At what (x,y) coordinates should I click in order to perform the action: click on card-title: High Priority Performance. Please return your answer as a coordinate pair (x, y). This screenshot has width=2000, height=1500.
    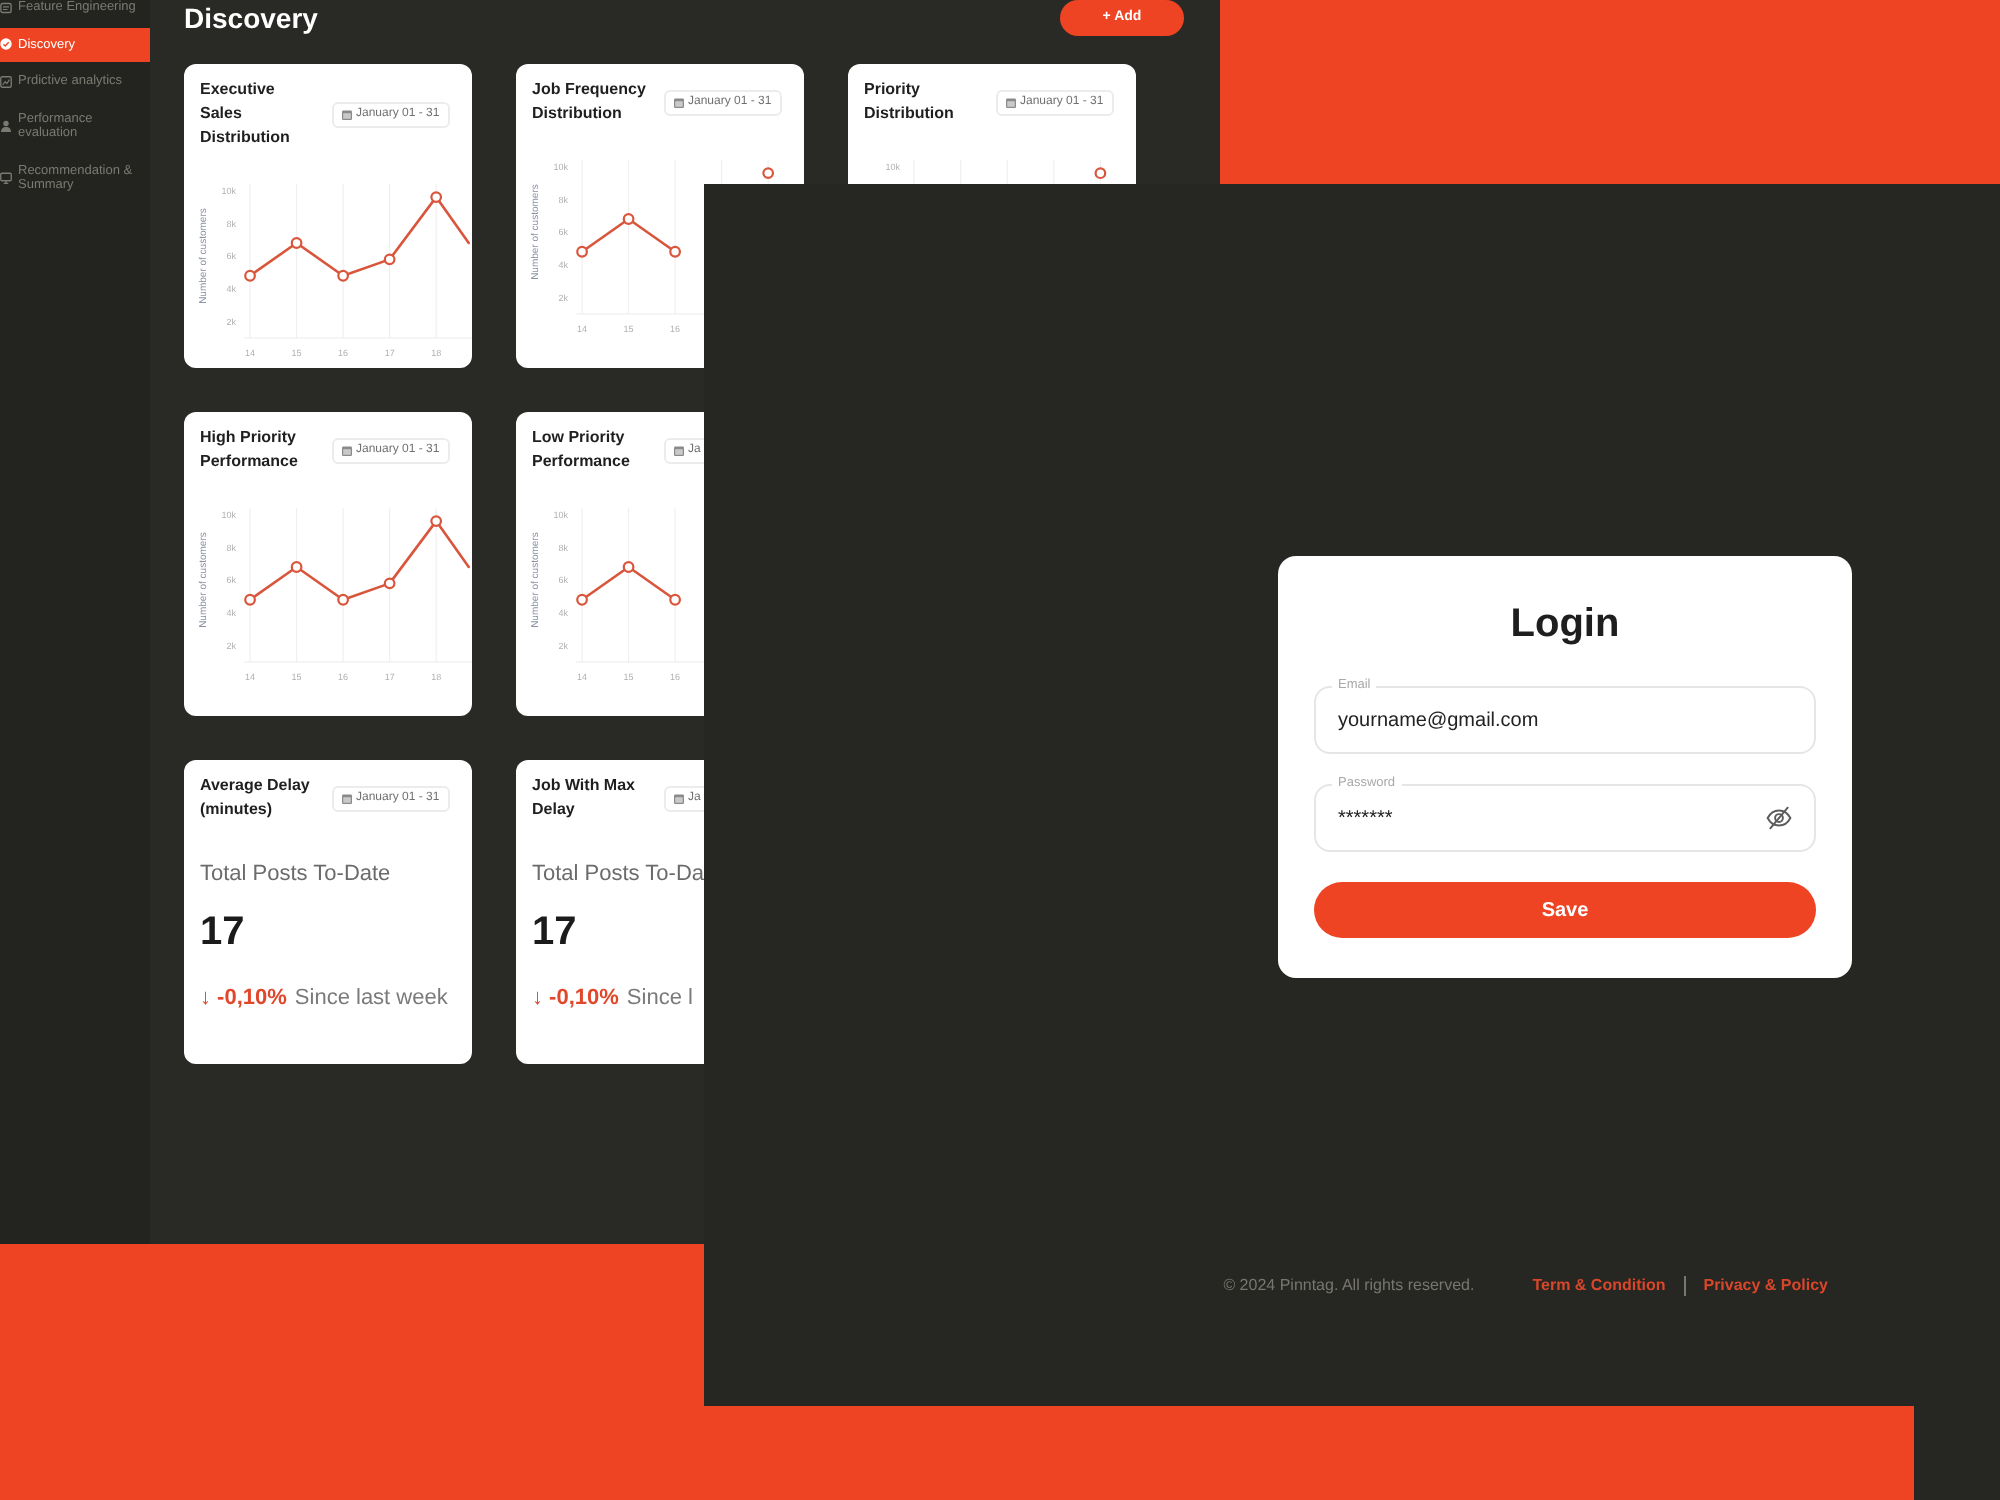
    Looking at the image, I should click on (250, 450).